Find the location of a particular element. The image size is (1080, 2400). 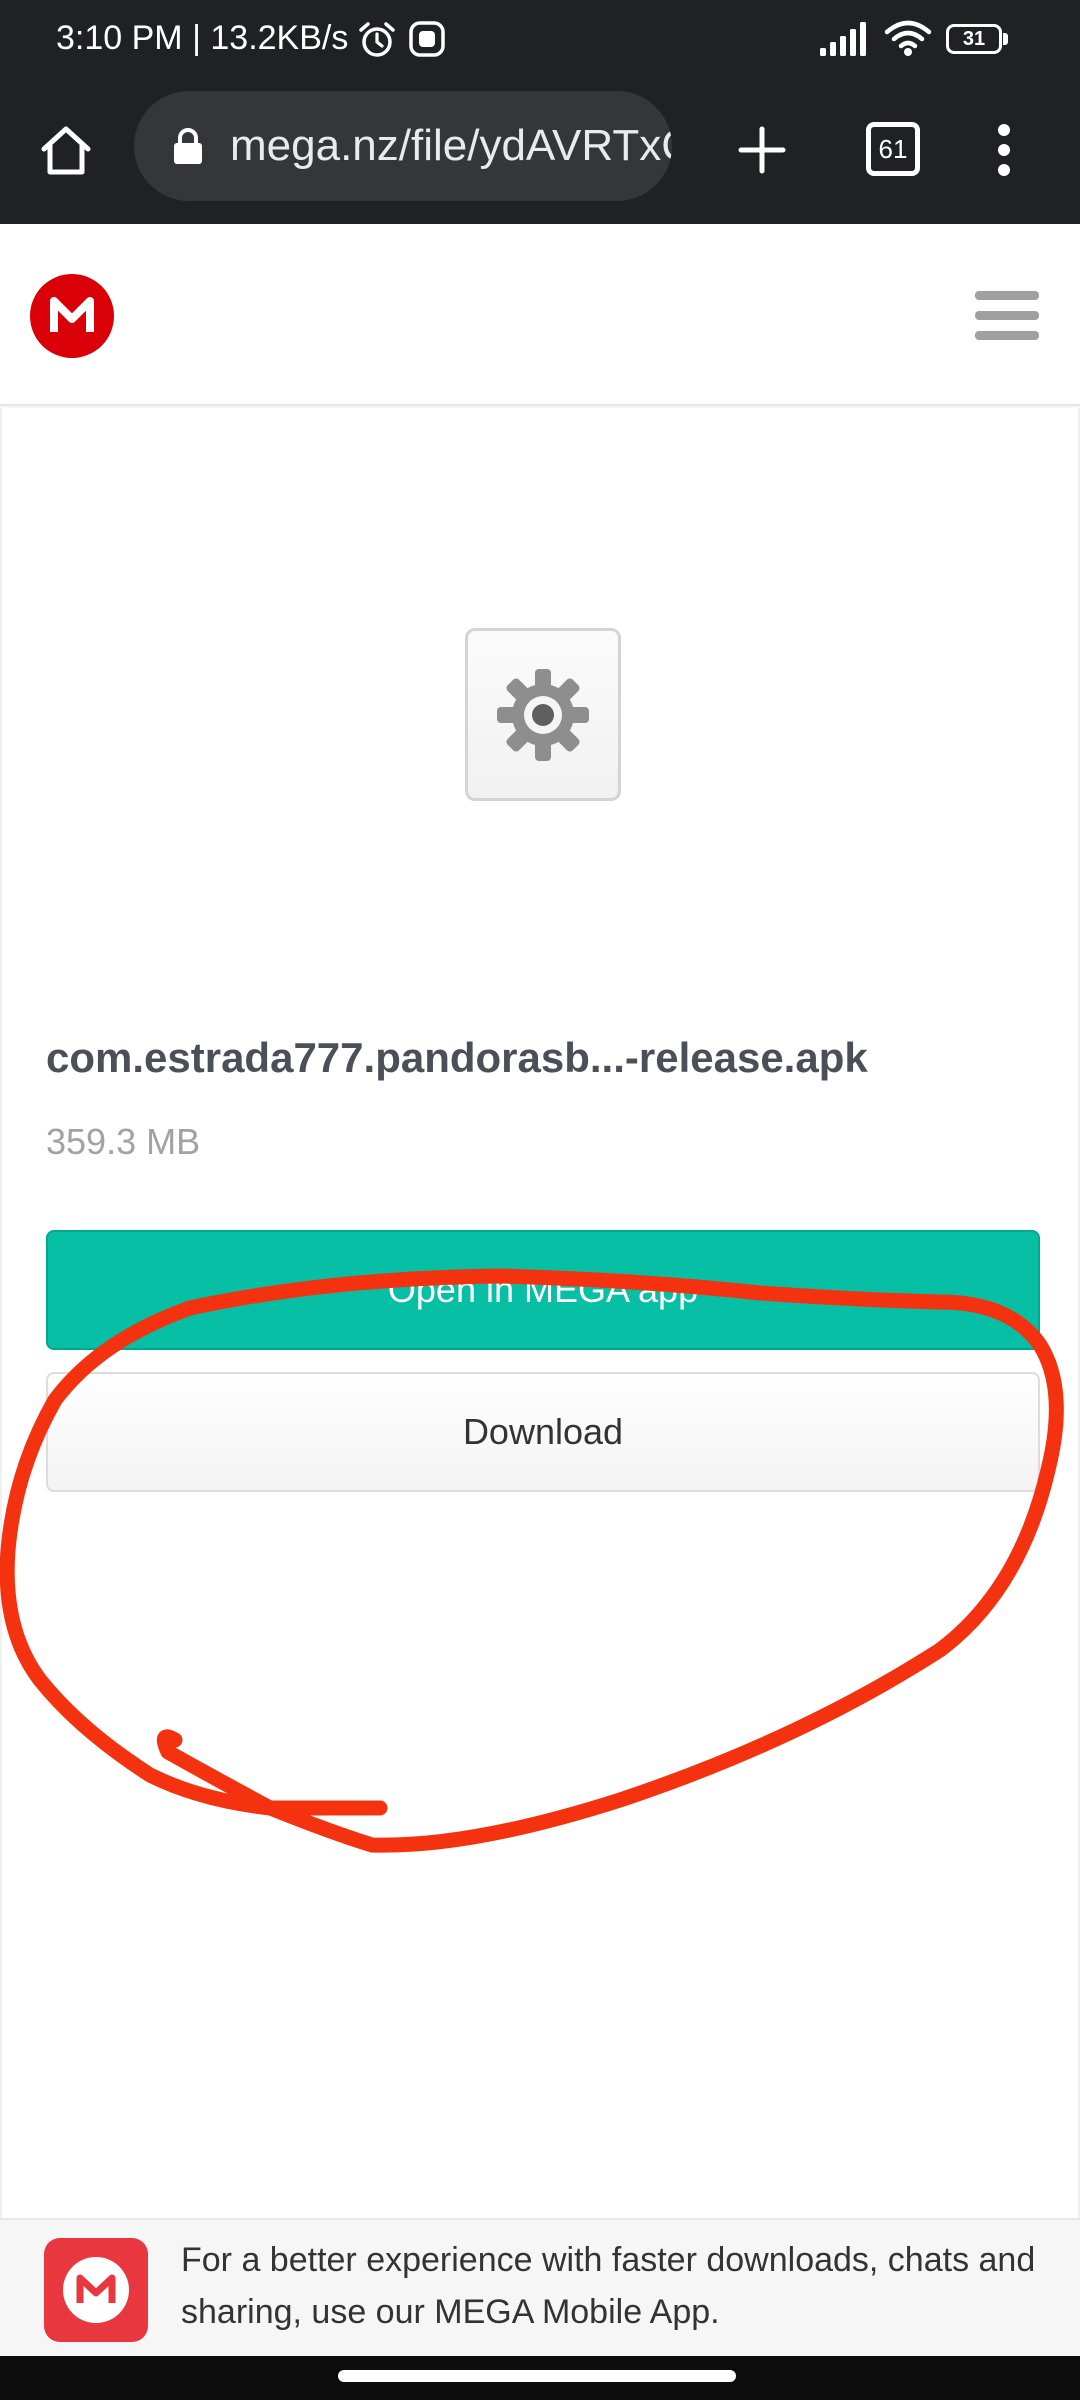

url-text: mega.nz/file/ydAVRTxCP# is located at coordinates (451, 145).